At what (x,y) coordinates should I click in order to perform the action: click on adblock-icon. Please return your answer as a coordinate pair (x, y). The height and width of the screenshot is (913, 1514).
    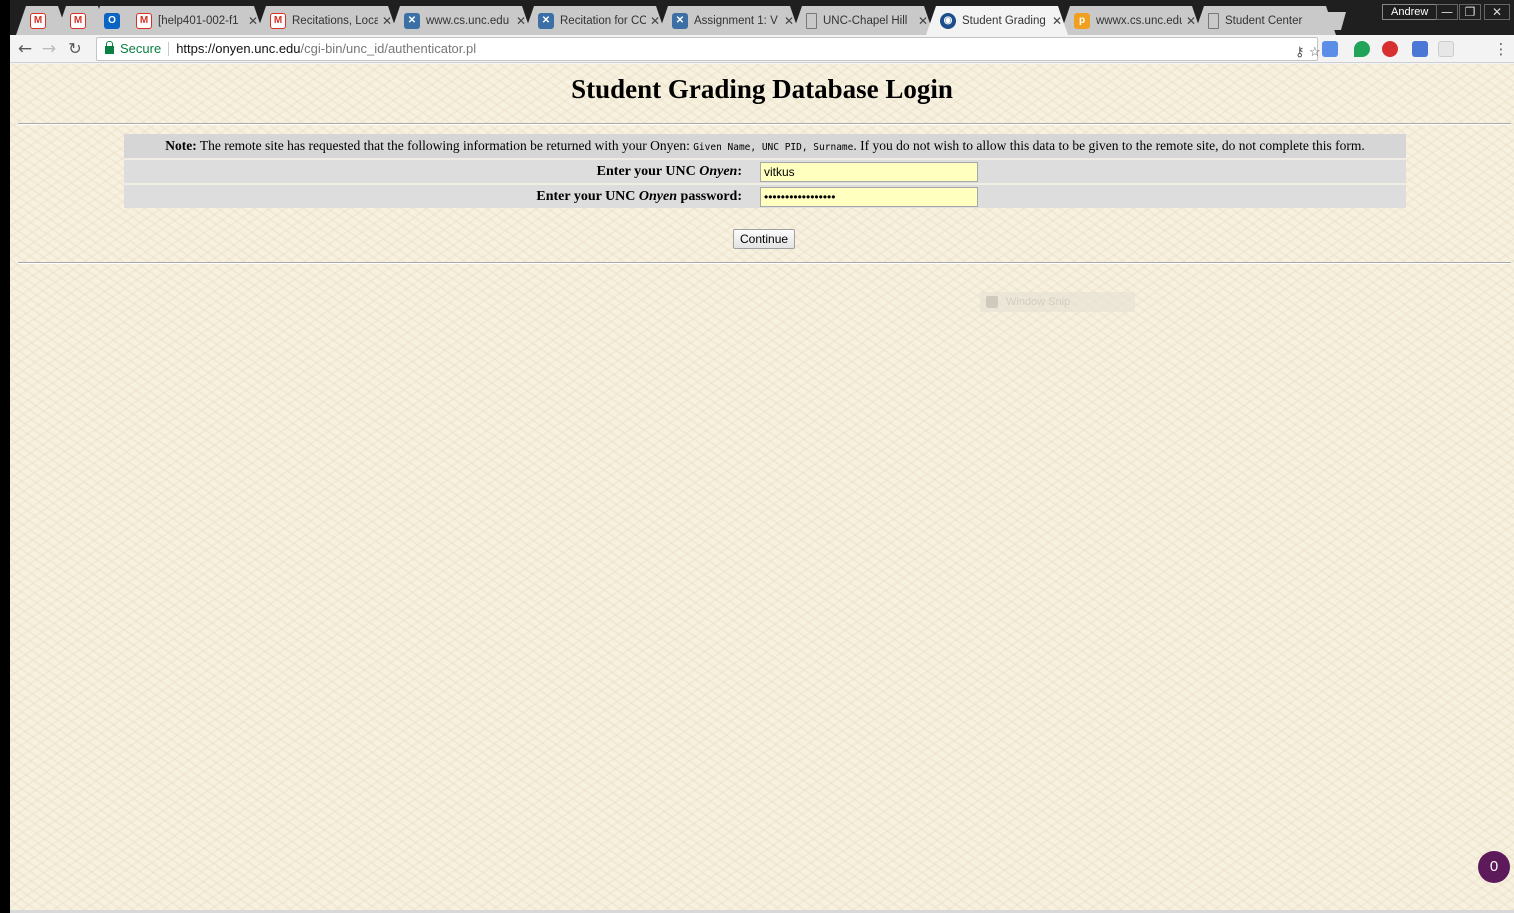
    Looking at the image, I should click on (1390, 49).